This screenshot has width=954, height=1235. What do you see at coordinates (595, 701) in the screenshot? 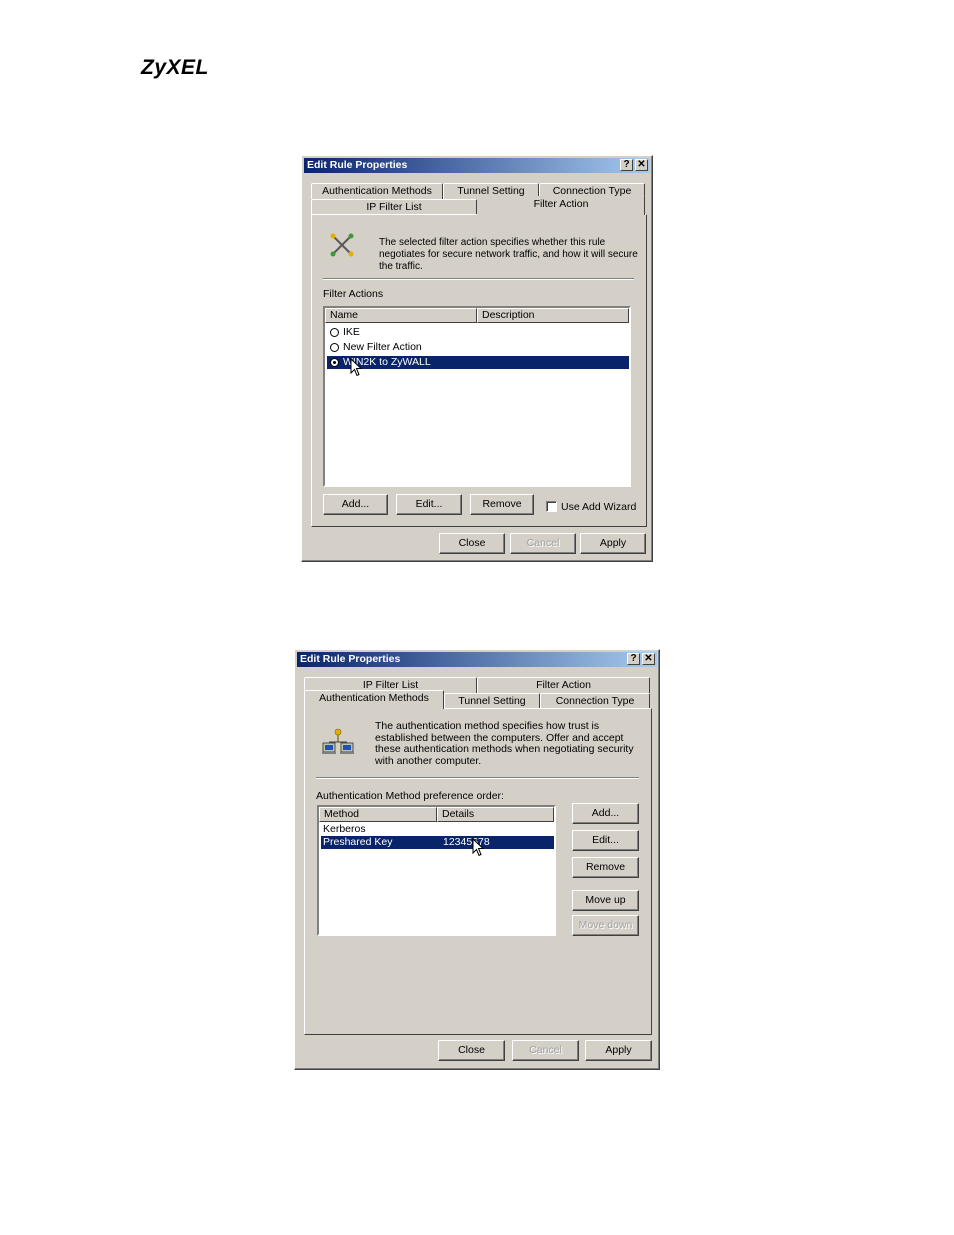
I see `tab-connection-type: Connection Type` at bounding box center [595, 701].